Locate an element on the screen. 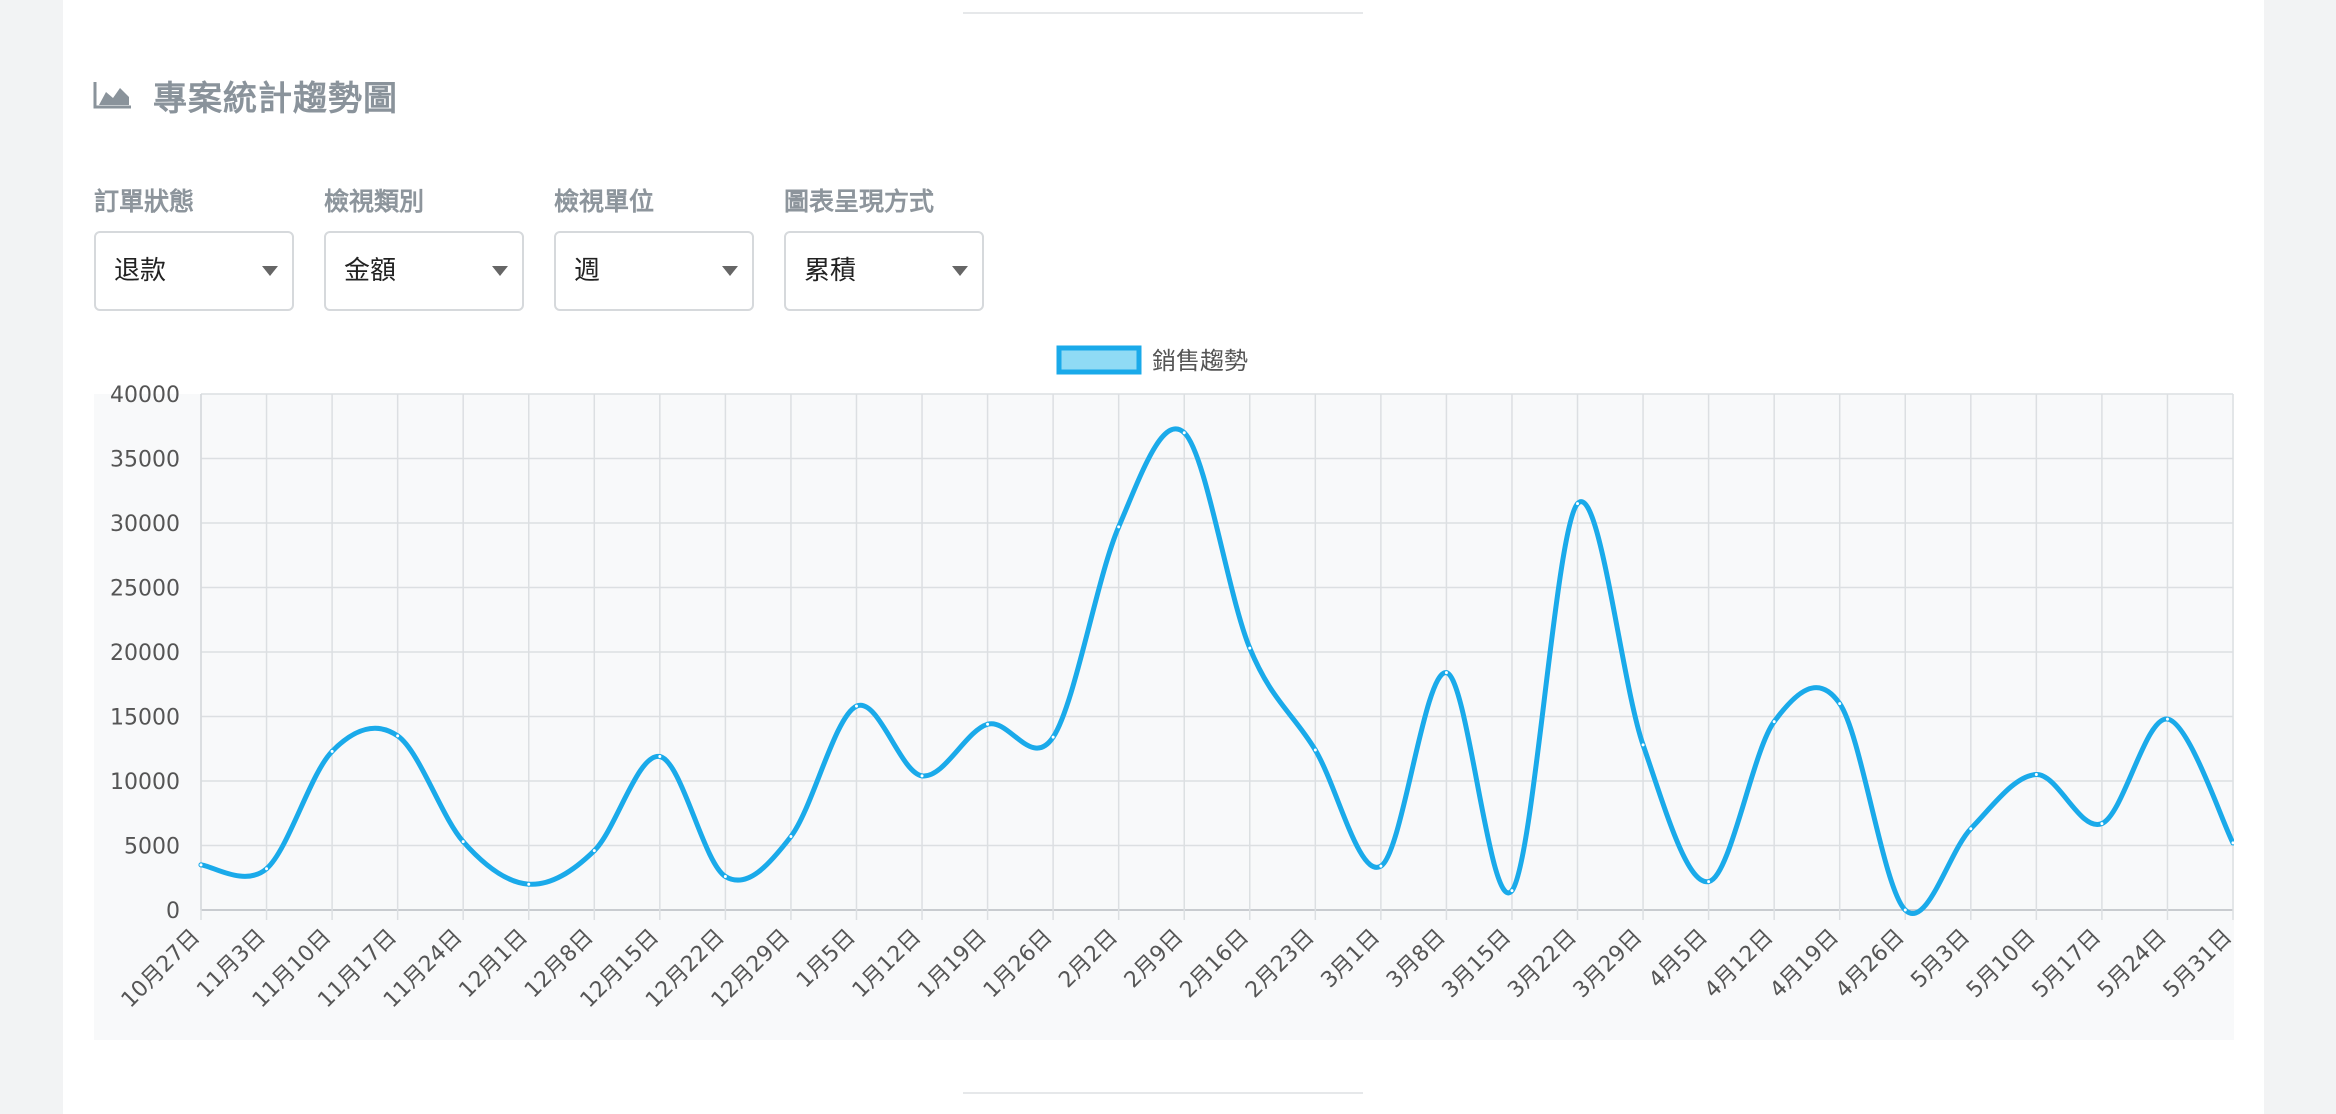 The height and width of the screenshot is (1114, 2336). page-title: 專案統計趨勢圖 is located at coordinates (275, 98).